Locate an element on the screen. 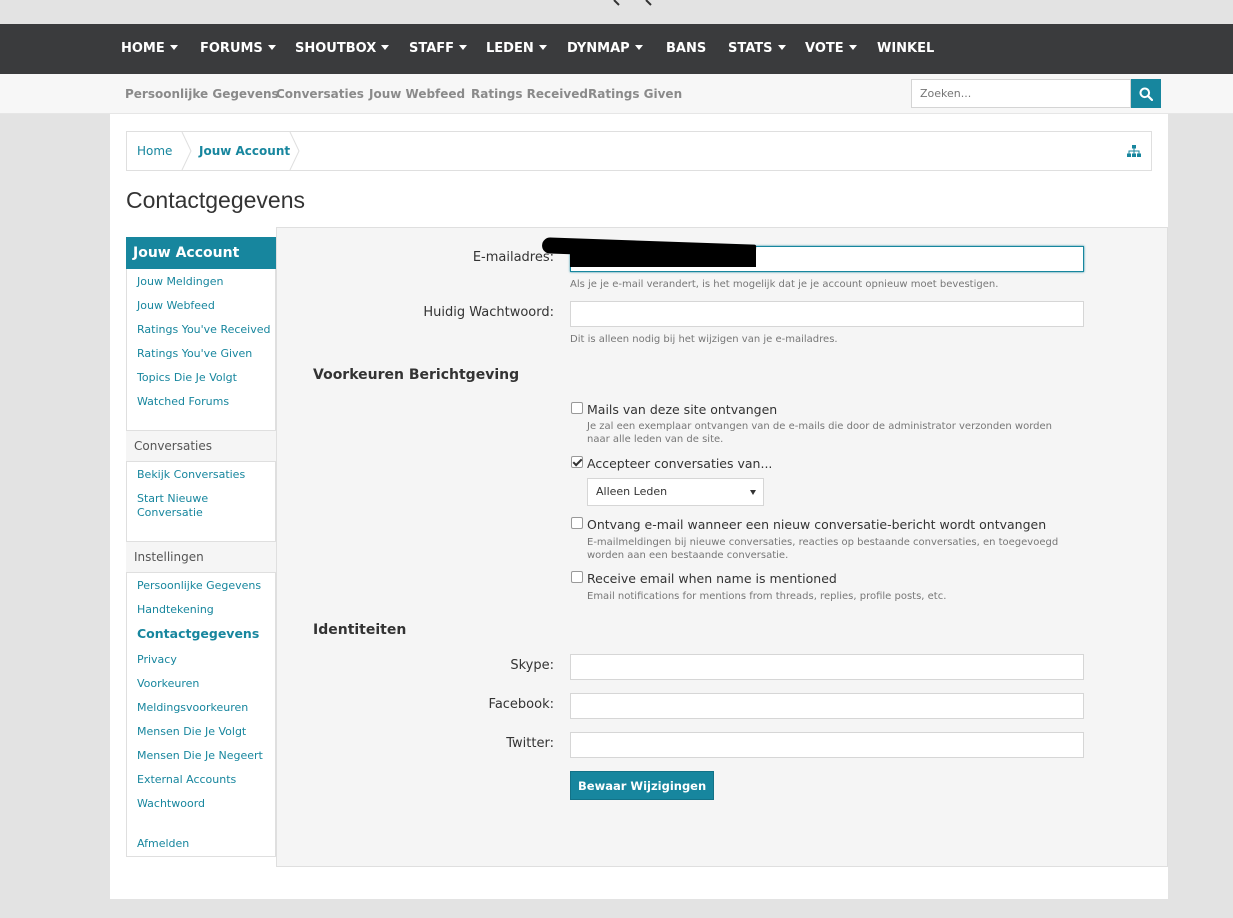  sidebar-item-voorkeuren: Voorkeuren is located at coordinates (168, 684).